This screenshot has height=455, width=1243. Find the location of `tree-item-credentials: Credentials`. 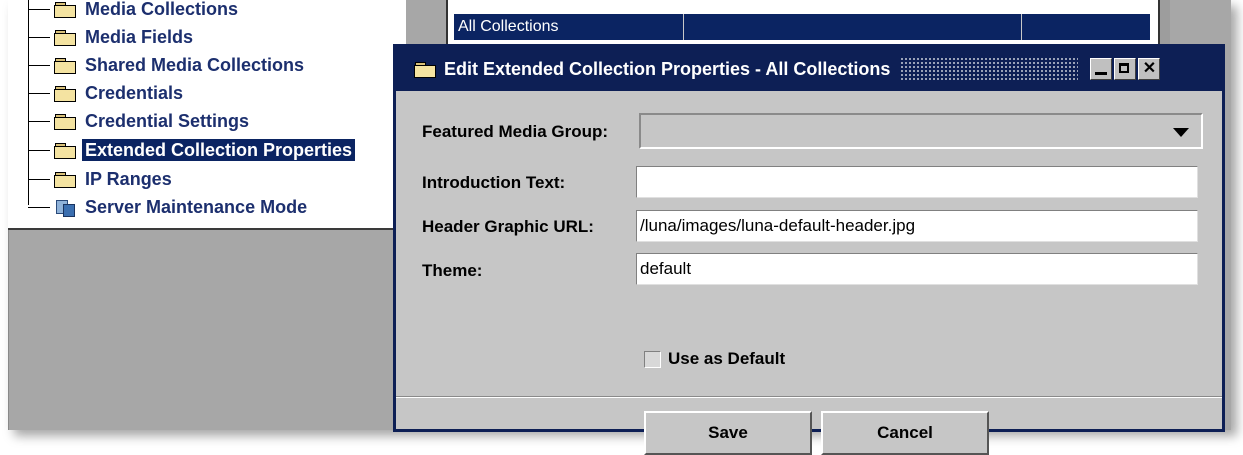

tree-item-credentials: Credentials is located at coordinates (107, 93).